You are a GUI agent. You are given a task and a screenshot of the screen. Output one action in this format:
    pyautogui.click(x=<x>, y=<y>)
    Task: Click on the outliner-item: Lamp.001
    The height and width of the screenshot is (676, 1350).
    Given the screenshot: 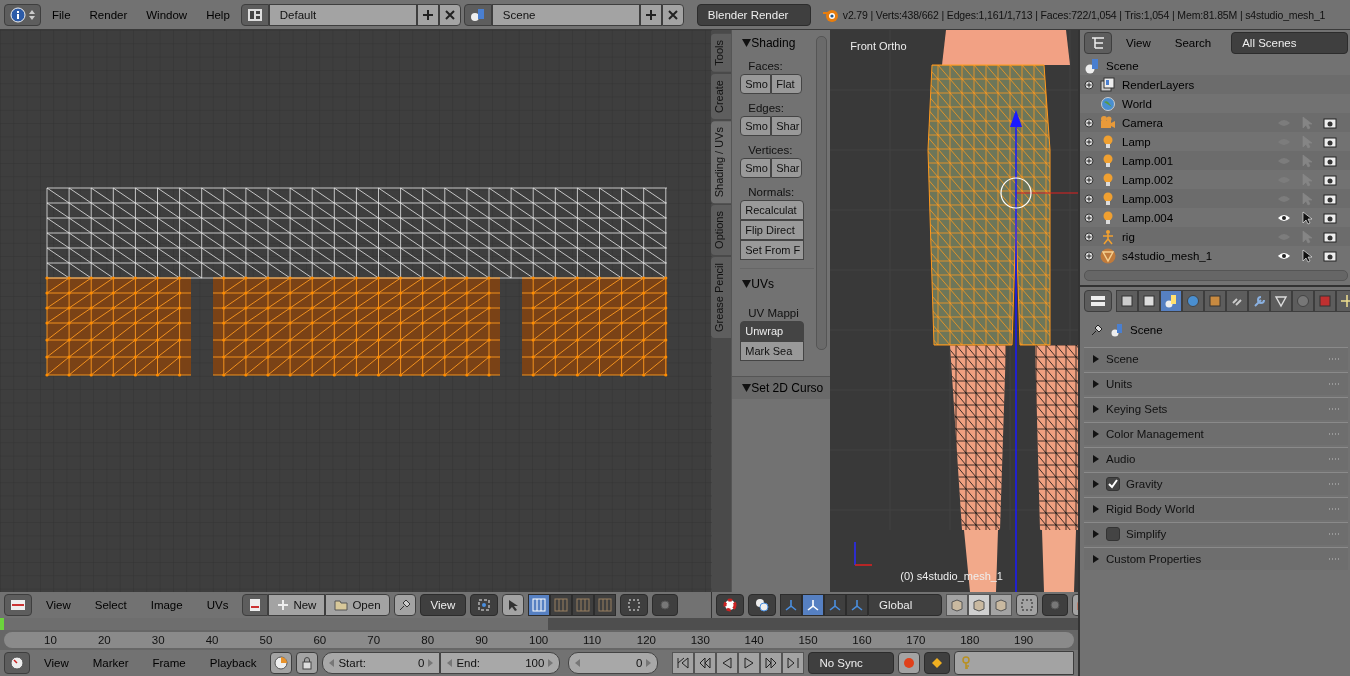 What is the action you would take?
    pyautogui.click(x=1148, y=160)
    